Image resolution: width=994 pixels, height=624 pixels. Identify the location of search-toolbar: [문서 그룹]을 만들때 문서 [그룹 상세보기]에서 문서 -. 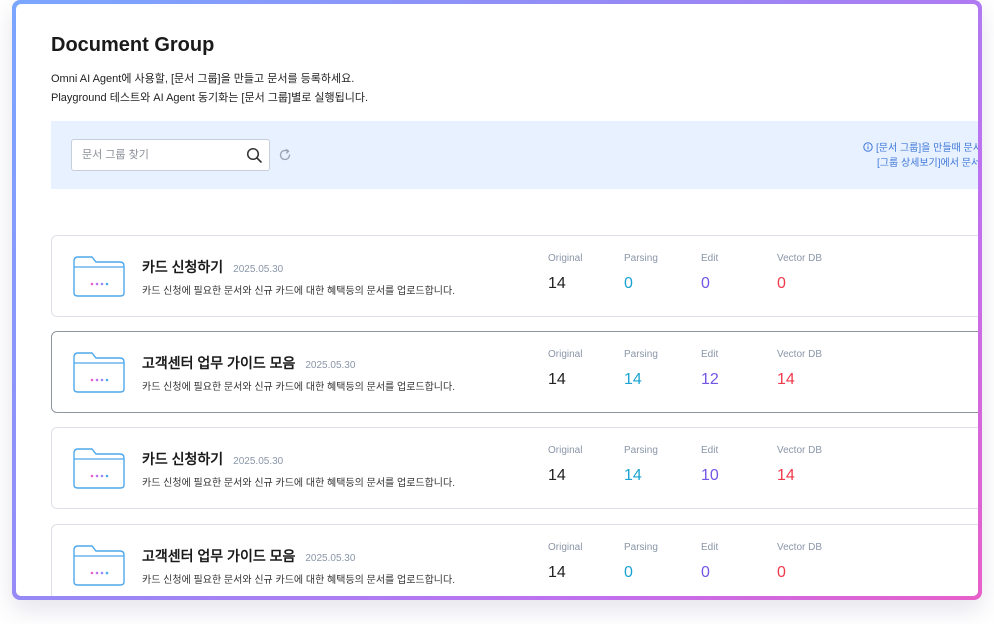
(514, 155).